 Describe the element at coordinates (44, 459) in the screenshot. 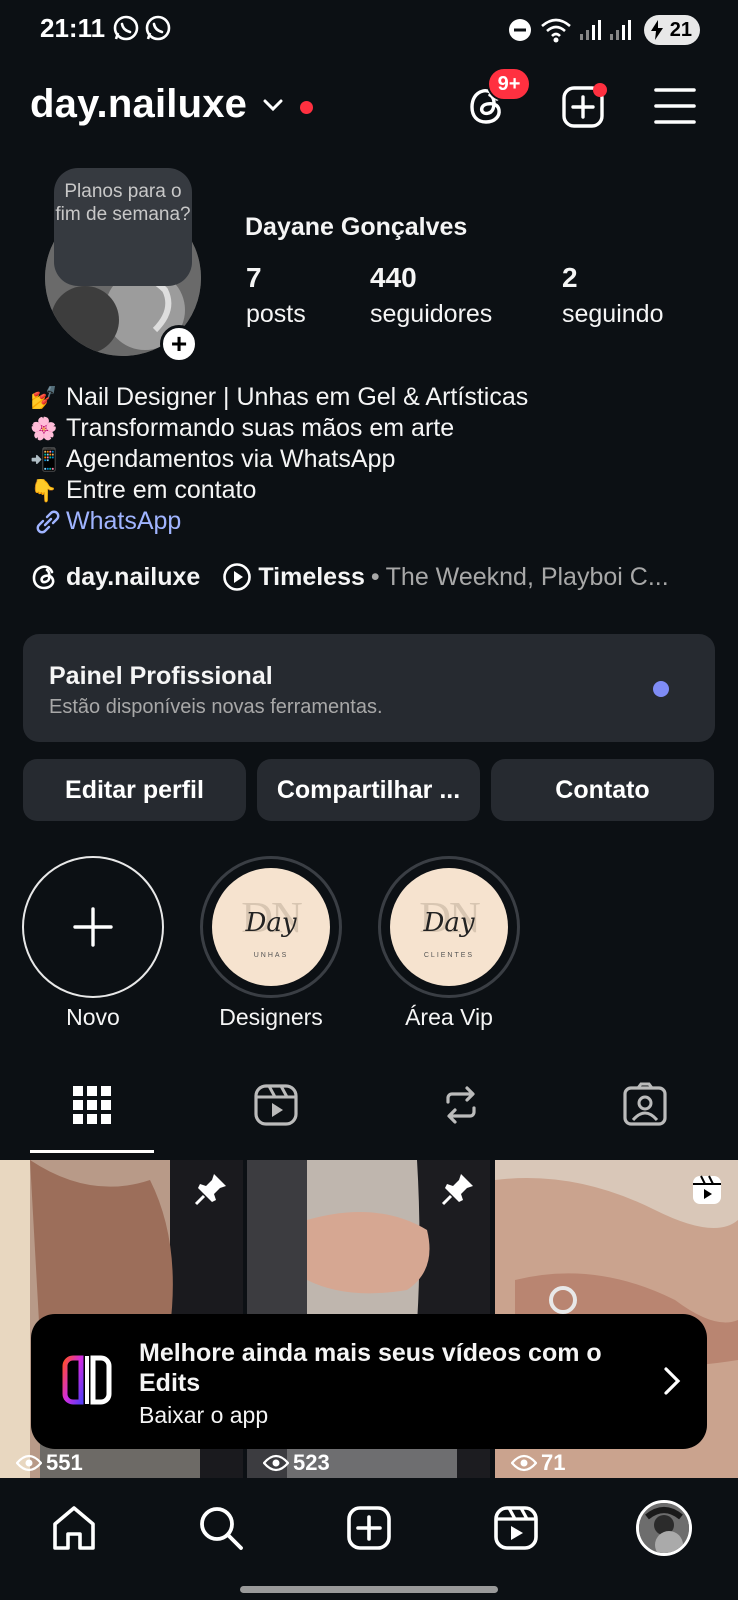

I see `phone-emoji: 📲` at that location.